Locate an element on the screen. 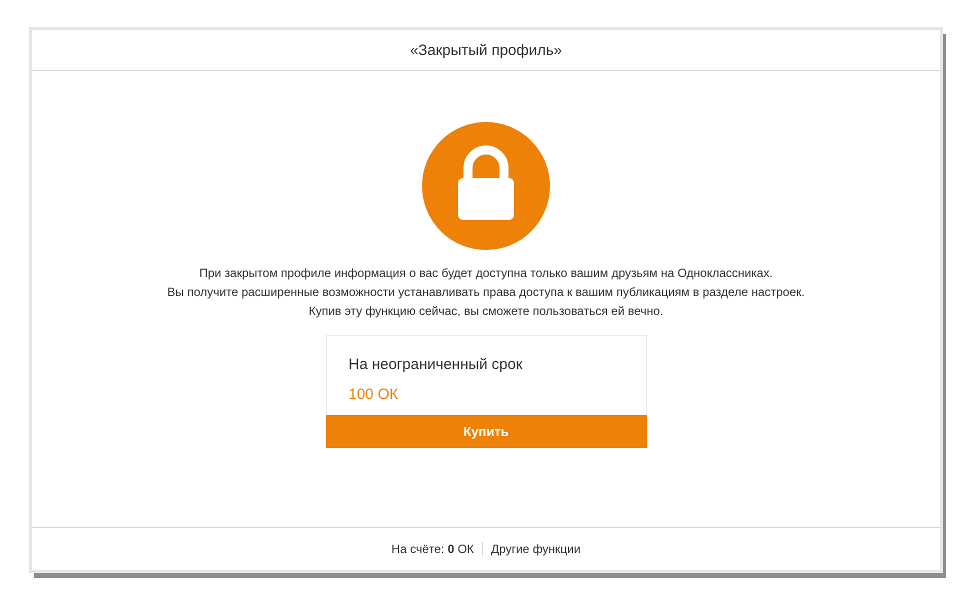 This screenshot has width=971, height=598. dialog-title: «Закрытый профиль» is located at coordinates (486, 50).